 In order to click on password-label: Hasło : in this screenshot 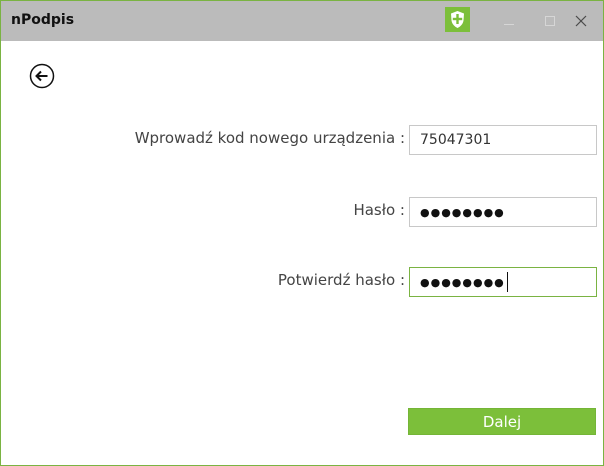, I will do `click(379, 210)`.